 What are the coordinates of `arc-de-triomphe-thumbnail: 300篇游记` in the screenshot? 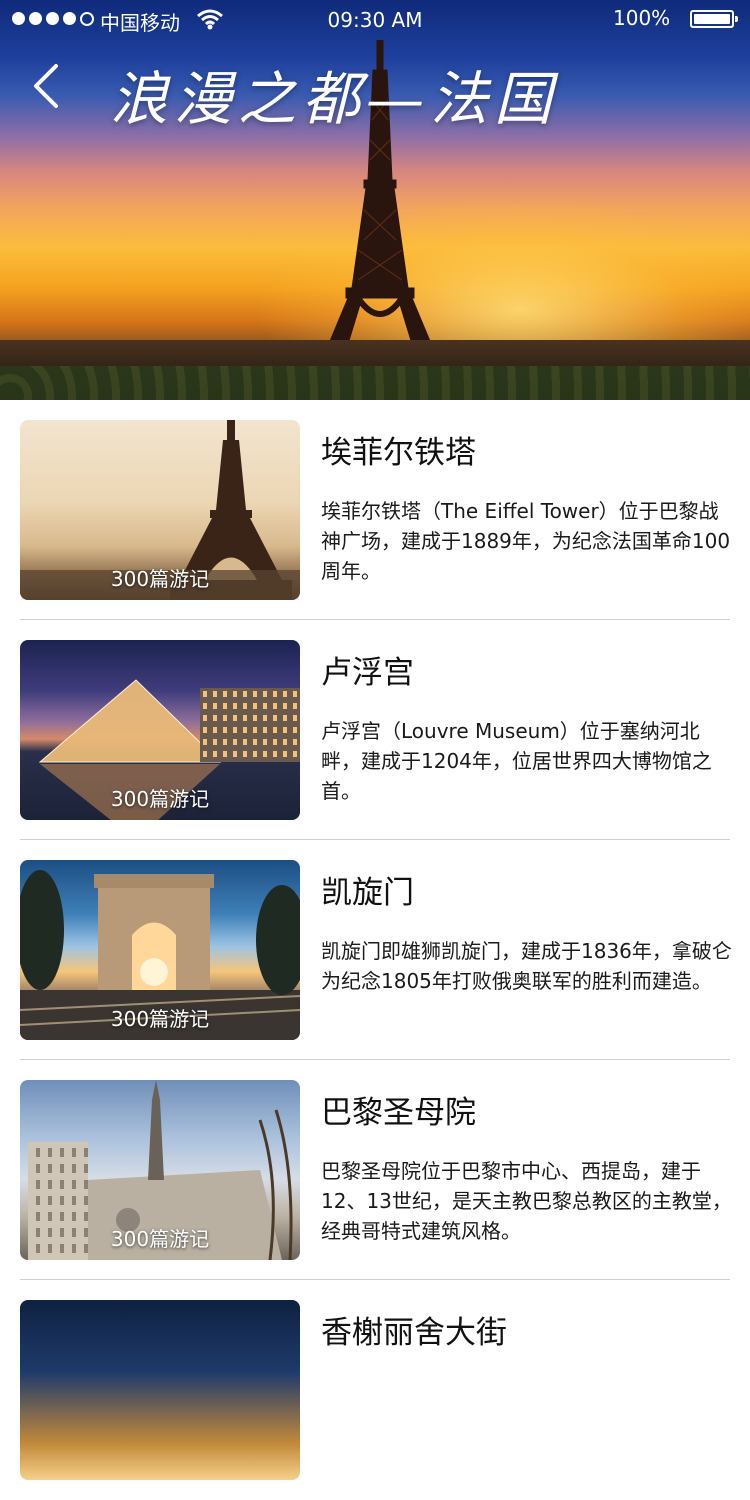 It's located at (160, 950).